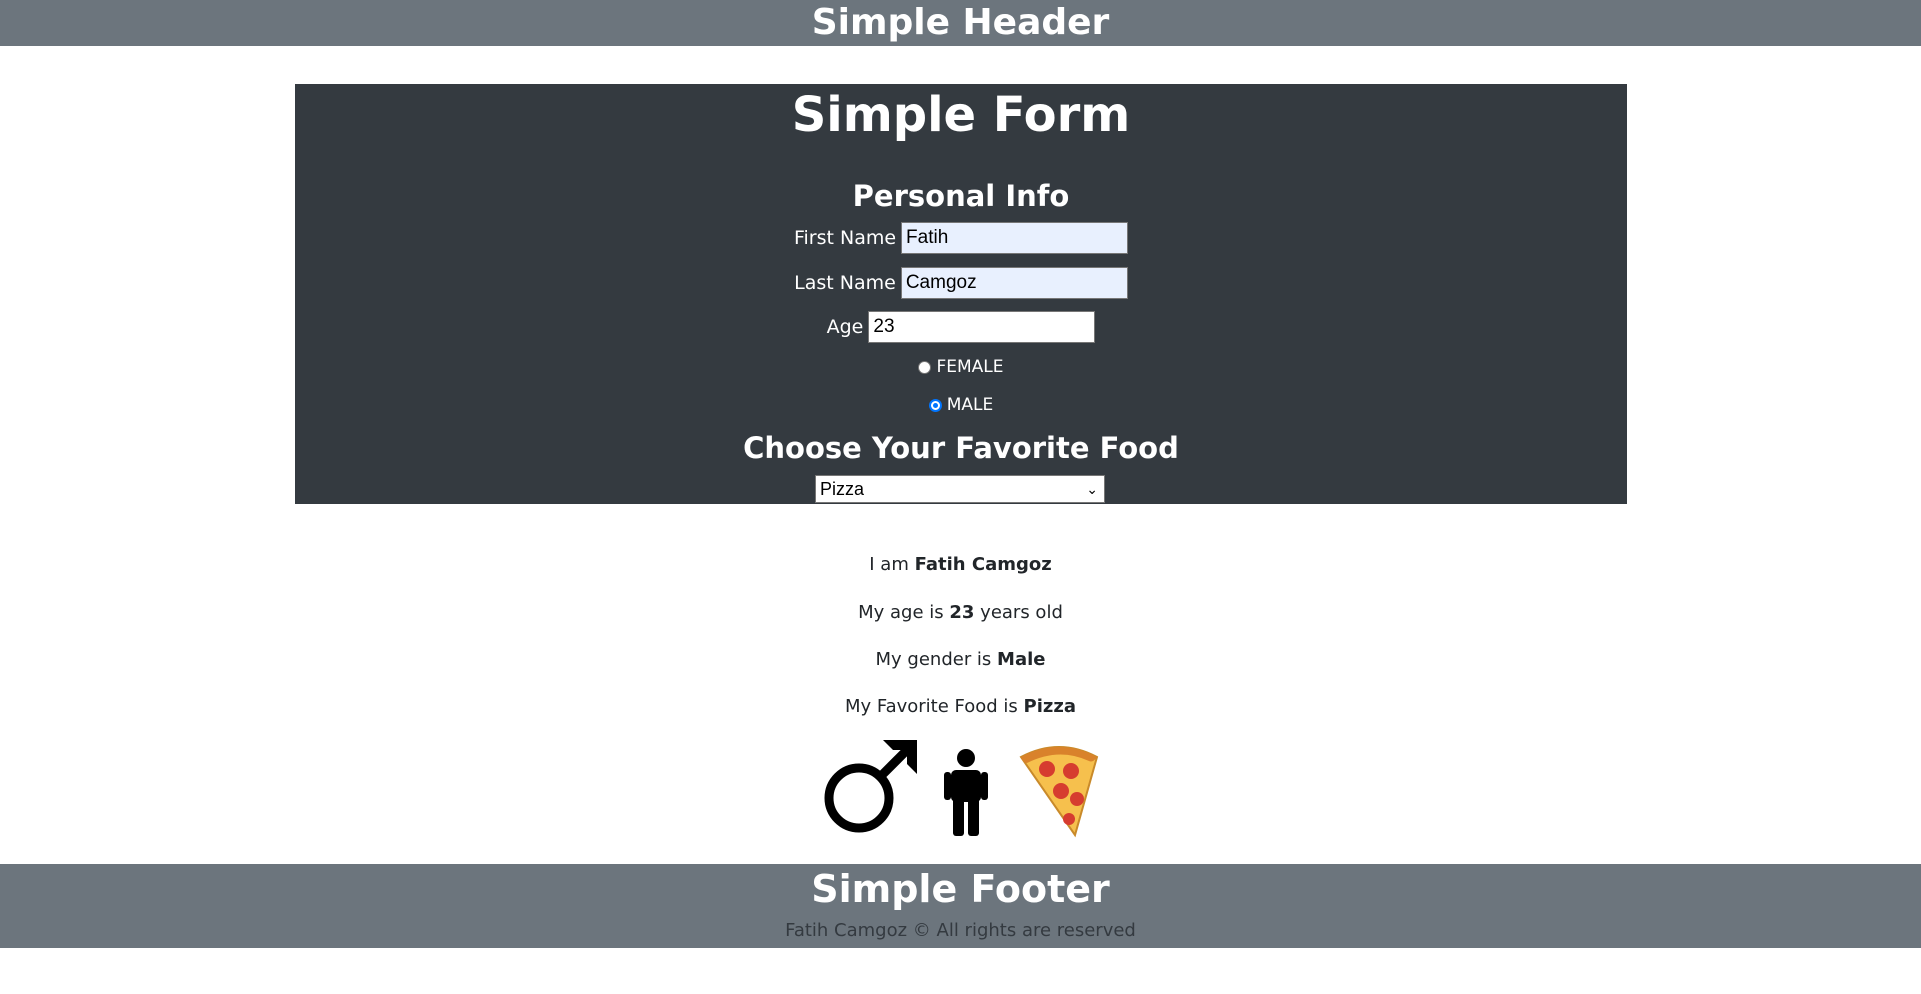  I want to click on favorite-food-select: Pizza ⌄, so click(960, 489).